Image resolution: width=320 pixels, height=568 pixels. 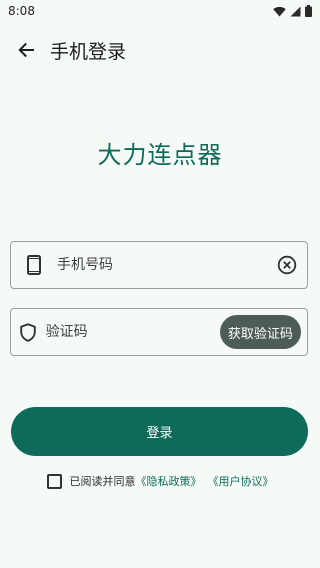 I want to click on shield-icon, so click(x=28, y=332).